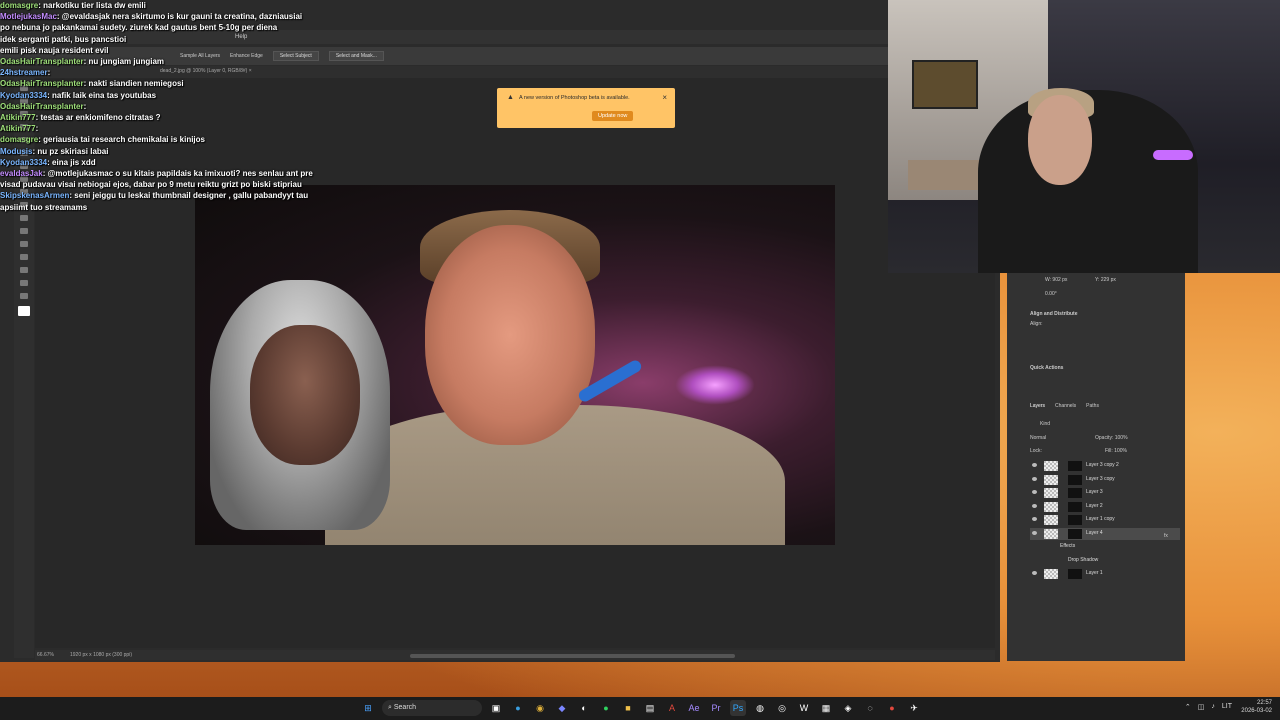 The width and height of the screenshot is (1280, 720). Describe the element at coordinates (1213, 707) in the screenshot. I see `volume-icon: ♪` at that location.